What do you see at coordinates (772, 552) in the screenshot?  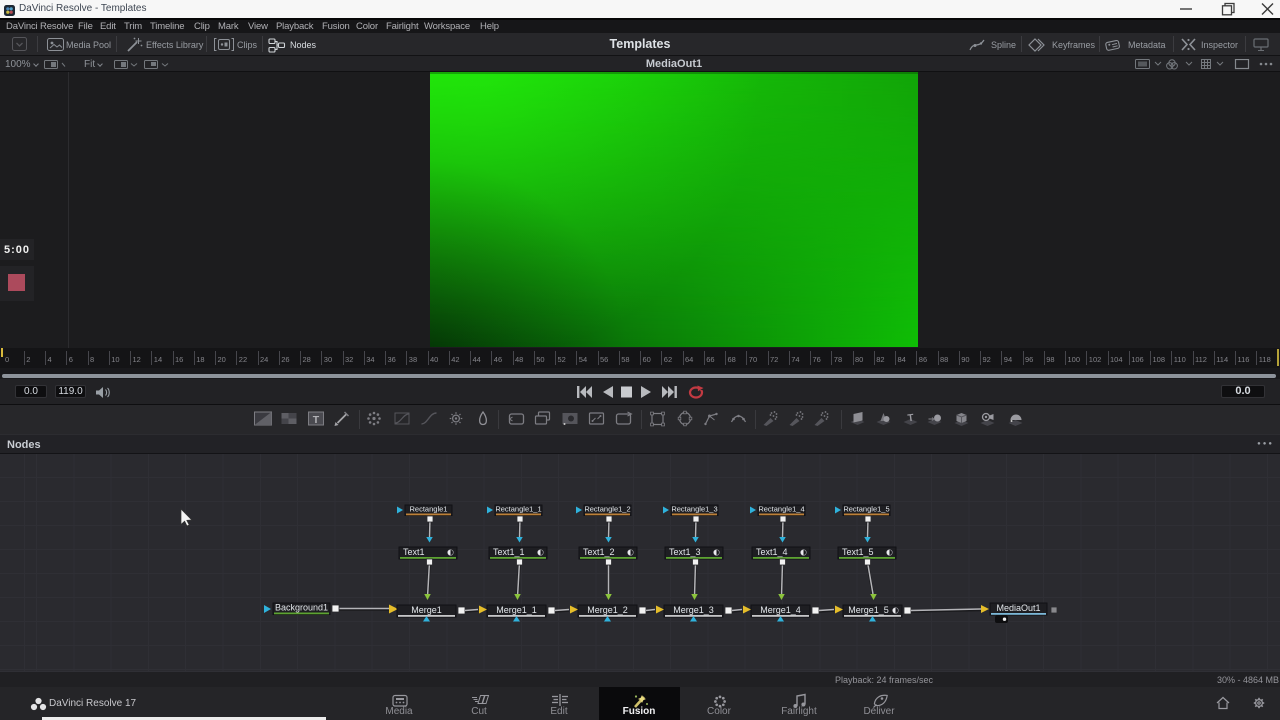 I see `svg-text: Text1_4` at bounding box center [772, 552].